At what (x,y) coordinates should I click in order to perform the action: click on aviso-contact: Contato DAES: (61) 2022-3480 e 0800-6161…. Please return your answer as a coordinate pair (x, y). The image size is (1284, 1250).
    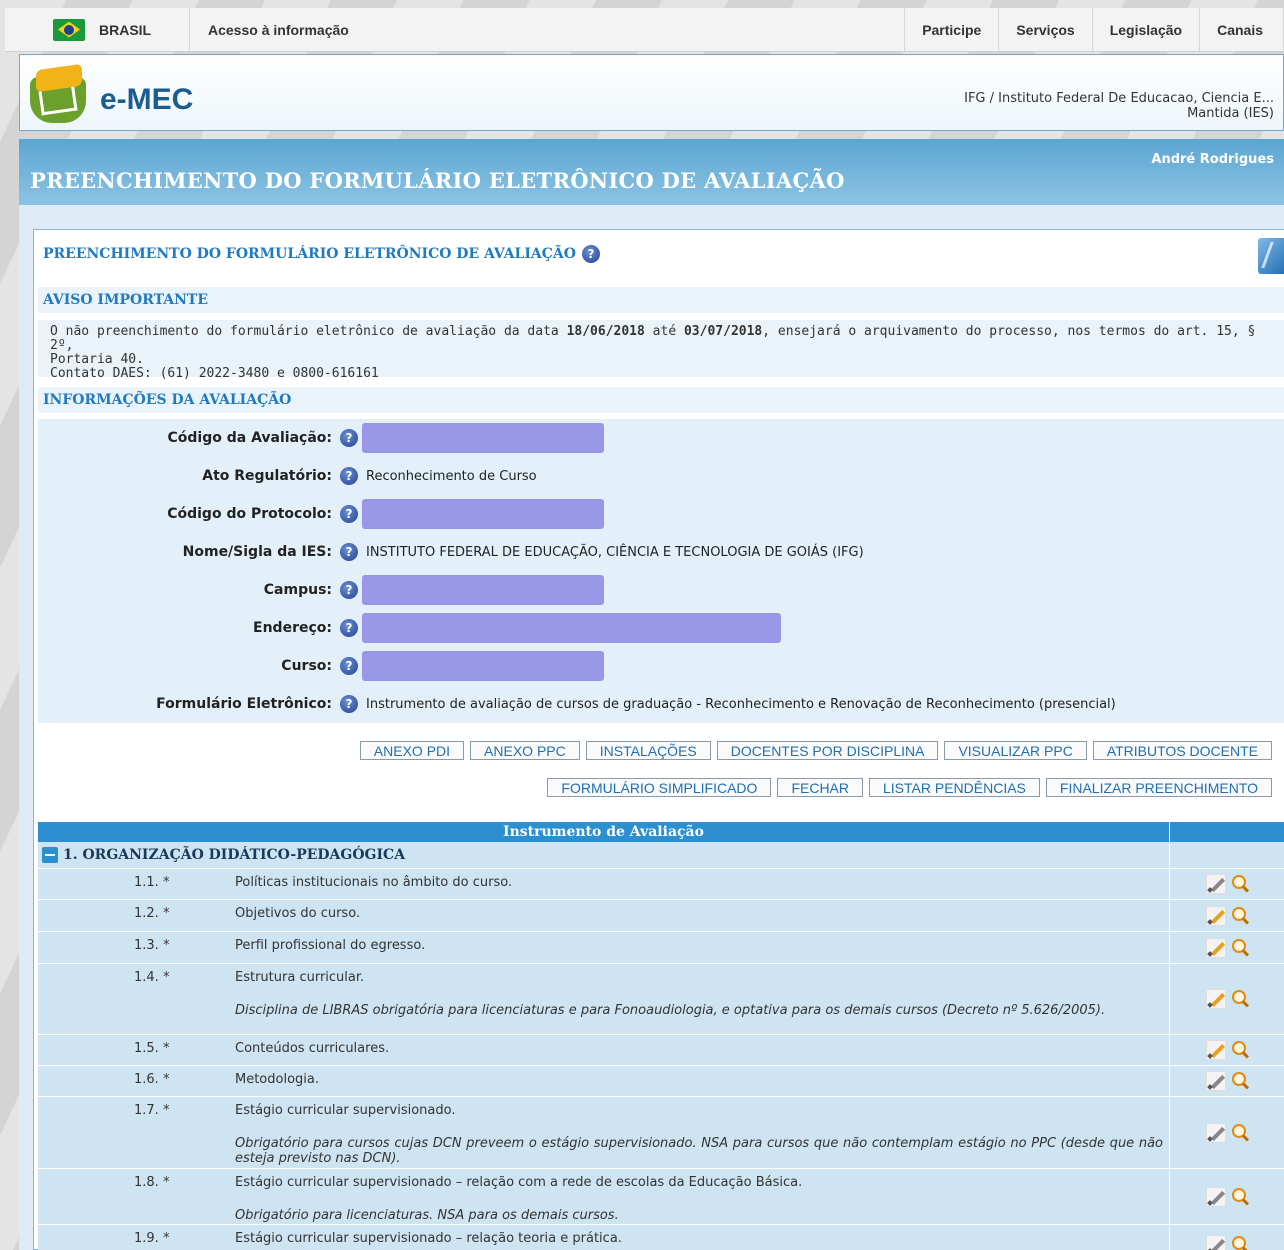
    Looking at the image, I should click on (214, 373).